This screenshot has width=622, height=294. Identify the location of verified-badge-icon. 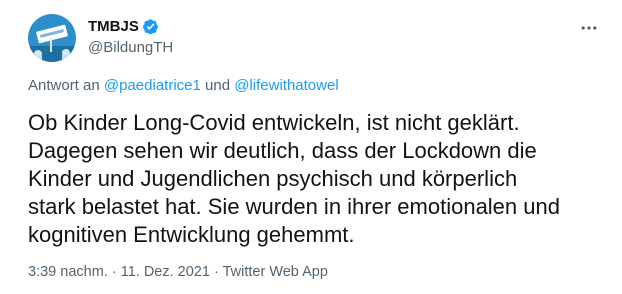
(150, 26).